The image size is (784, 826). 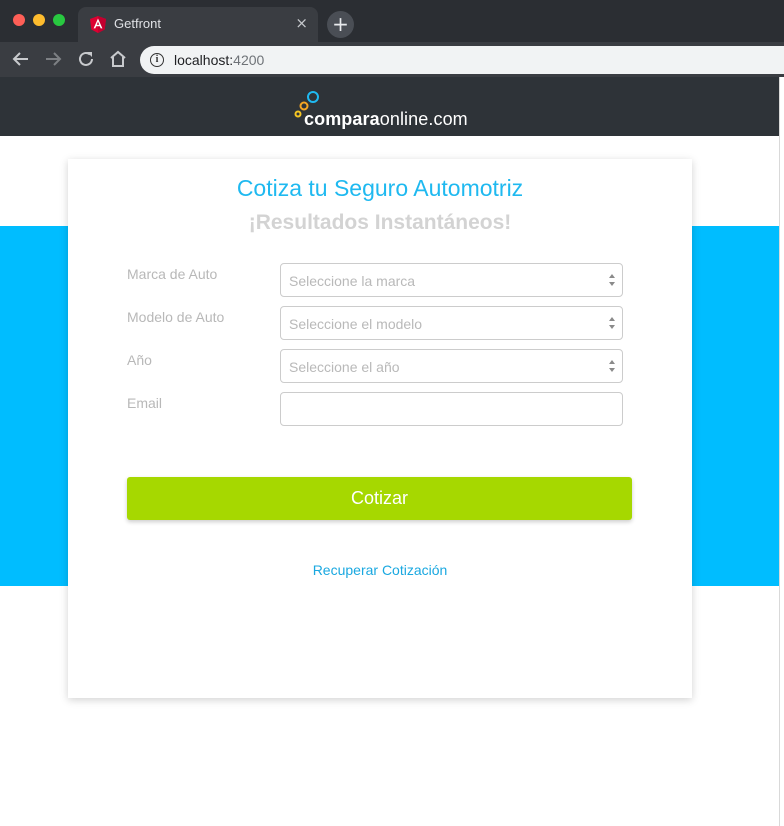 What do you see at coordinates (342, 119) in the screenshot?
I see `logo-bold: compara` at bounding box center [342, 119].